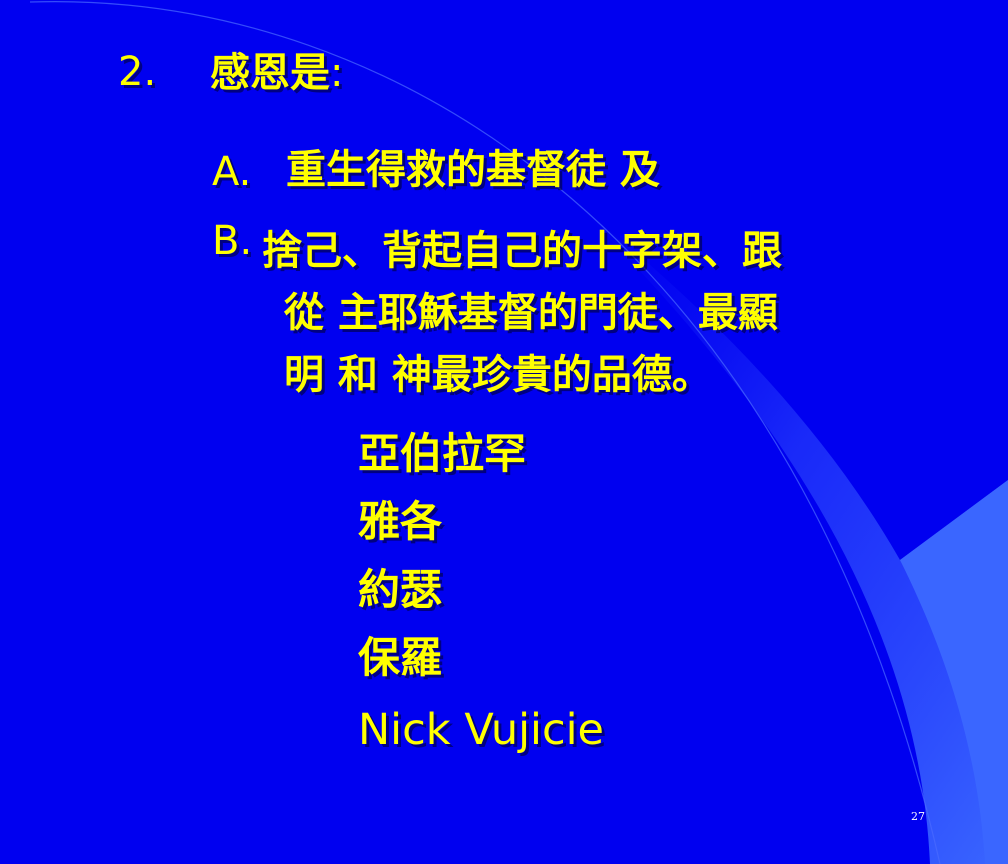  Describe the element at coordinates (531, 313) in the screenshot. I see `item-b-line-2: 從 主耶穌基督的門徒、最顯` at that location.